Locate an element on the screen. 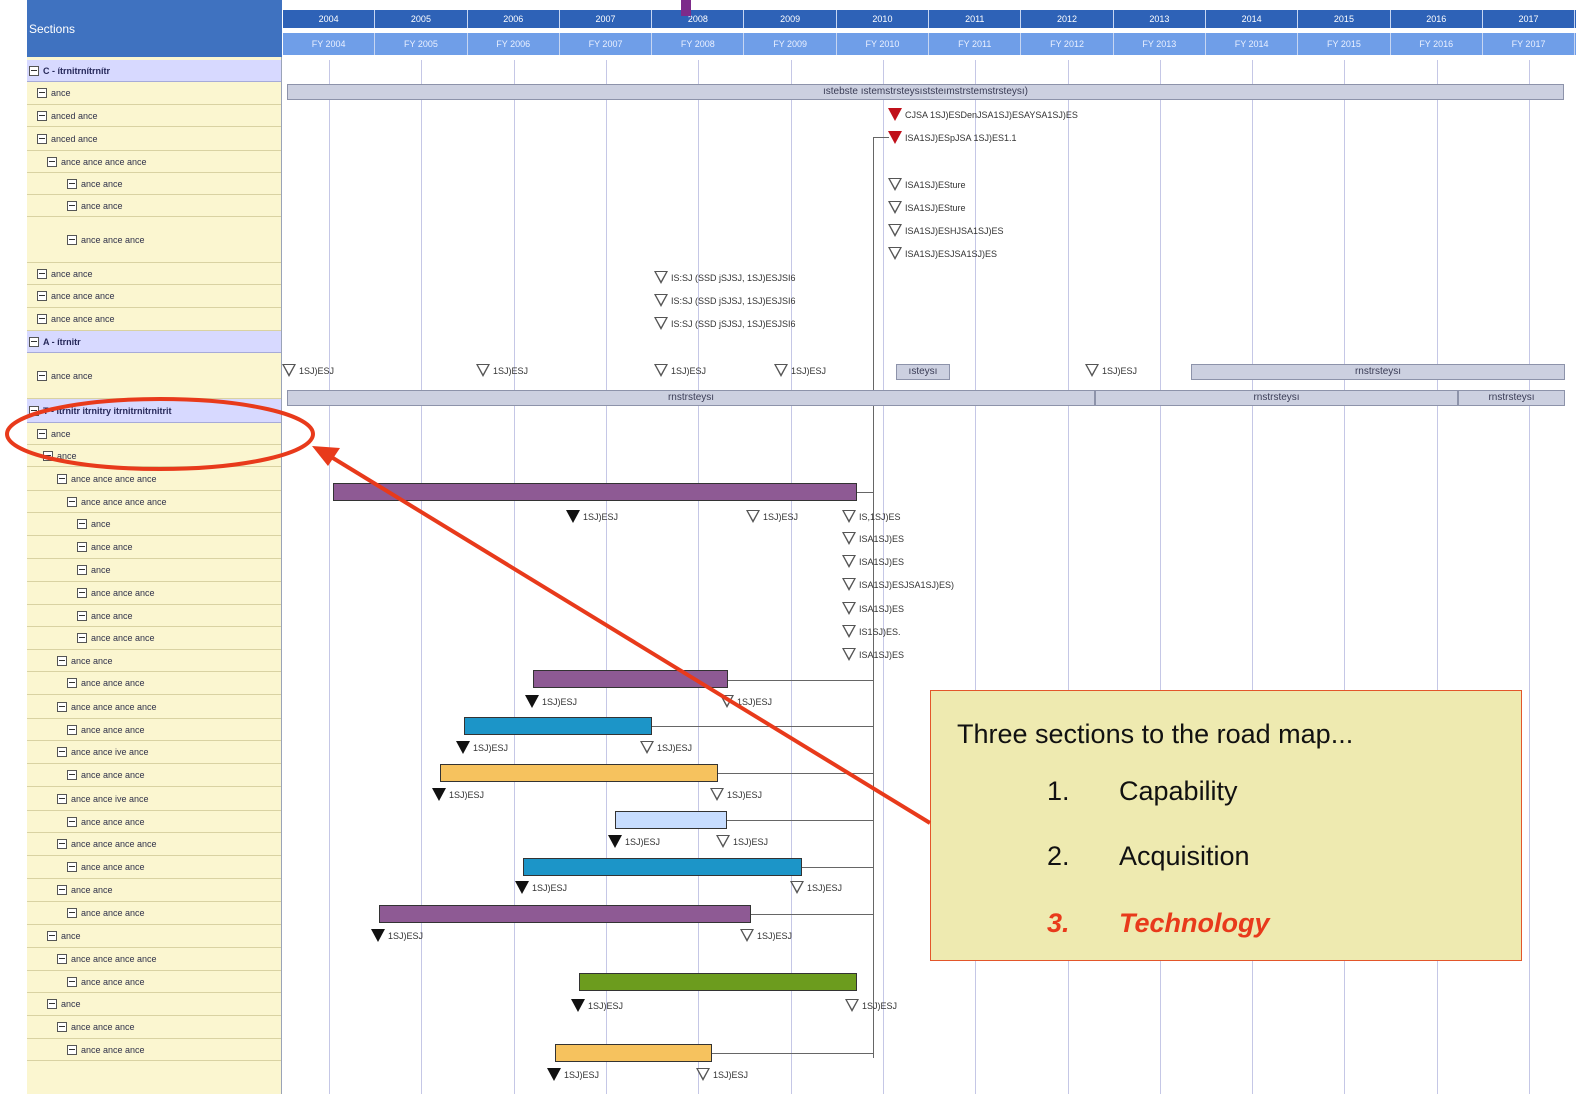 This screenshot has width=1576, height=1094. pointer-arrow-line is located at coordinates (629, 639).